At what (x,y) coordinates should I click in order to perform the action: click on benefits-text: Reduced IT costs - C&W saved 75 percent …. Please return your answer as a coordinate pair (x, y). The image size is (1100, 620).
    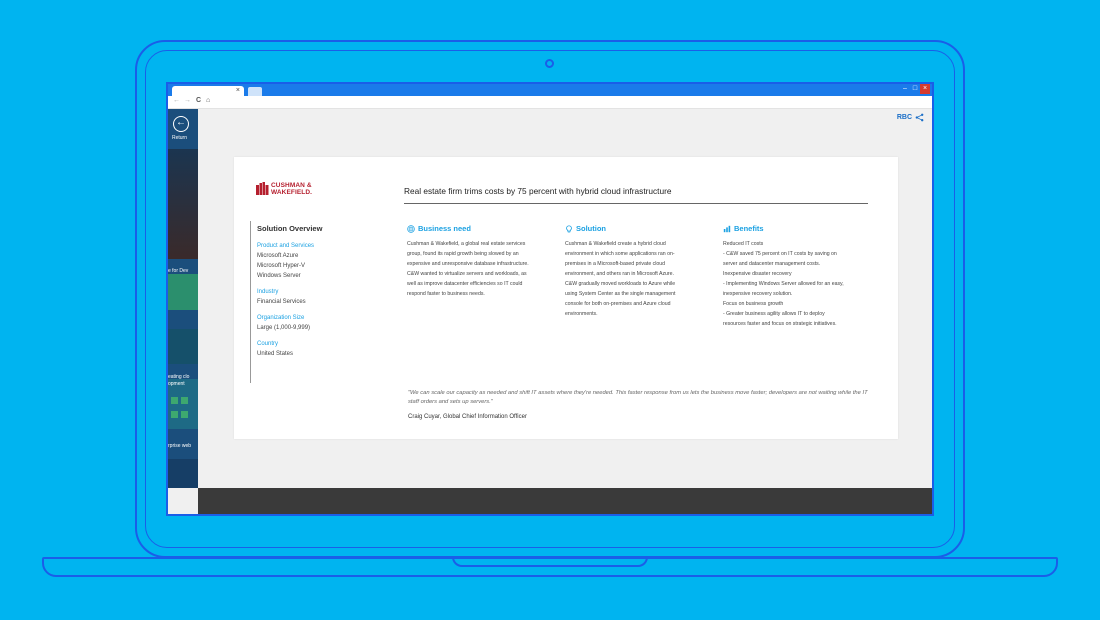
    Looking at the image, I should click on (783, 284).